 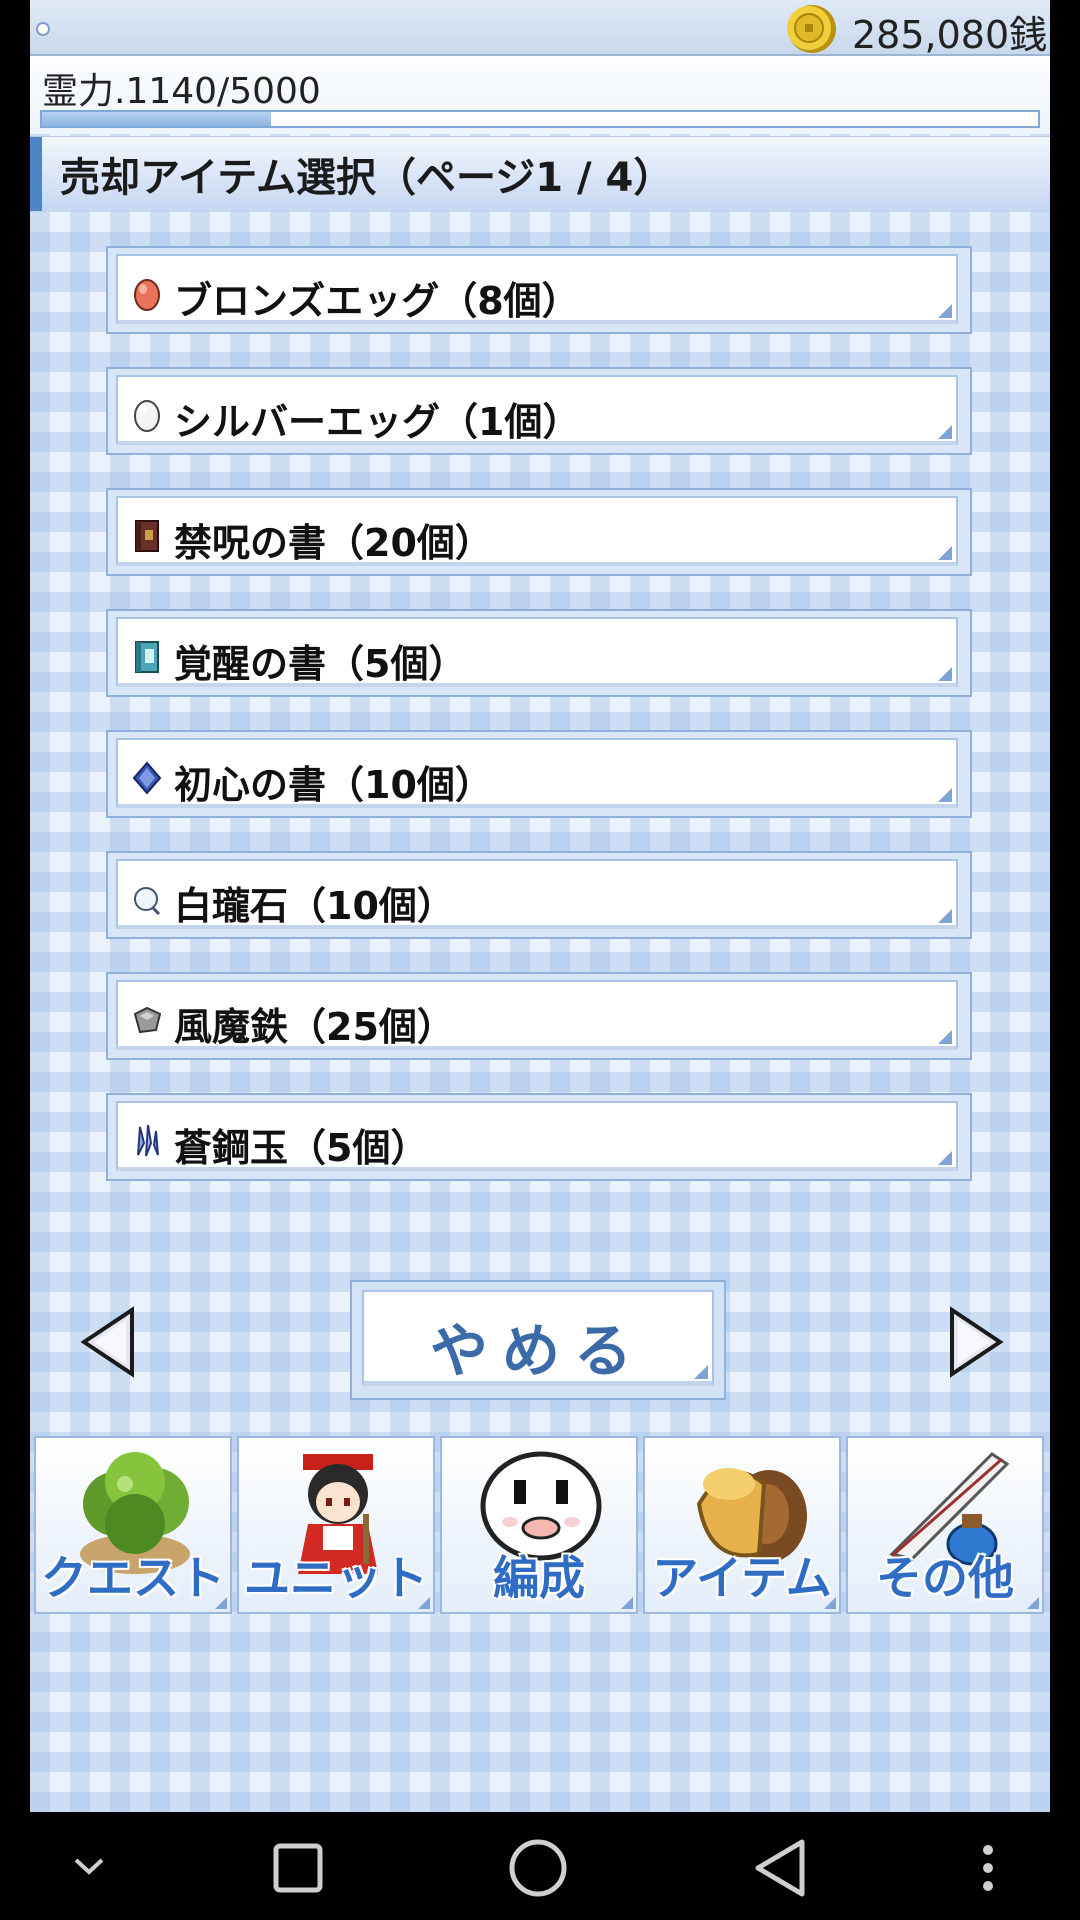 What do you see at coordinates (950, 35) in the screenshot?
I see `money-amount: 285,080銭` at bounding box center [950, 35].